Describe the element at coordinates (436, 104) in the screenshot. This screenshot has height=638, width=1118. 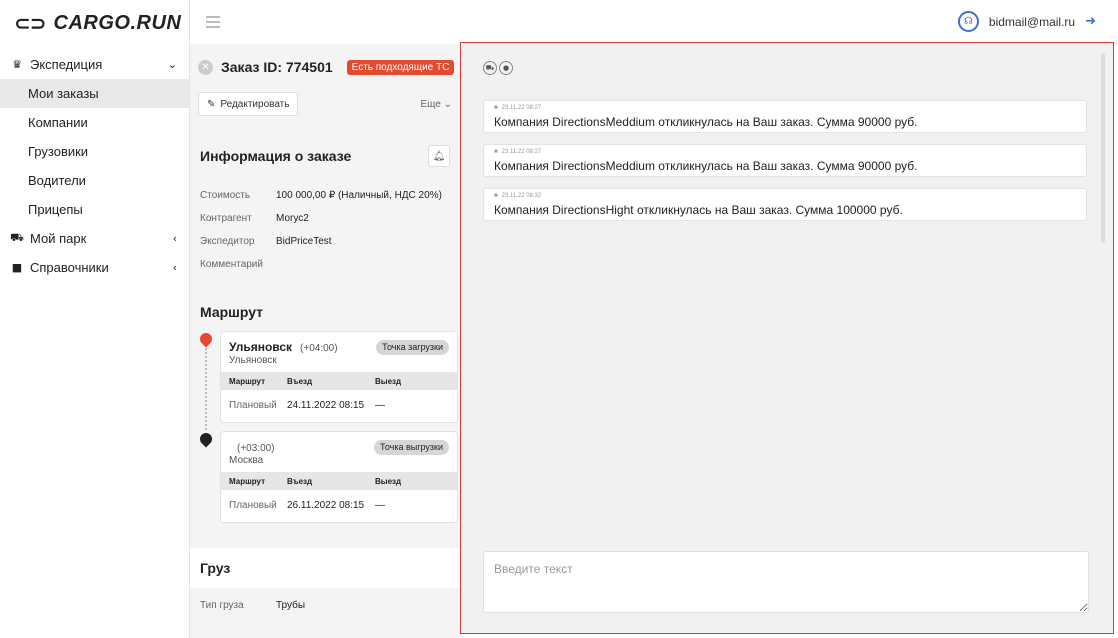
I see `more-dropdown: Еще ⌄` at that location.